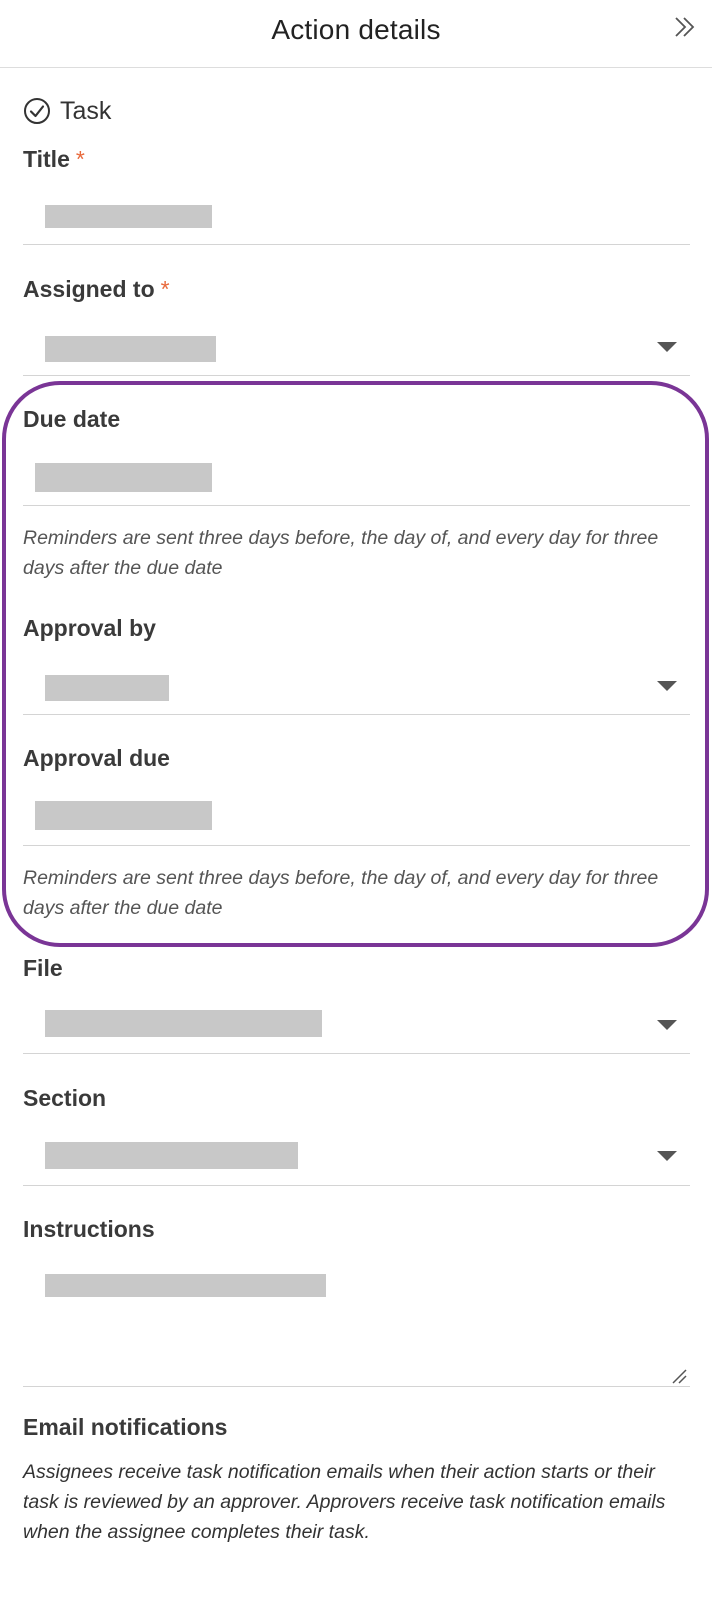  Describe the element at coordinates (43, 968) in the screenshot. I see `file-label: File` at that location.